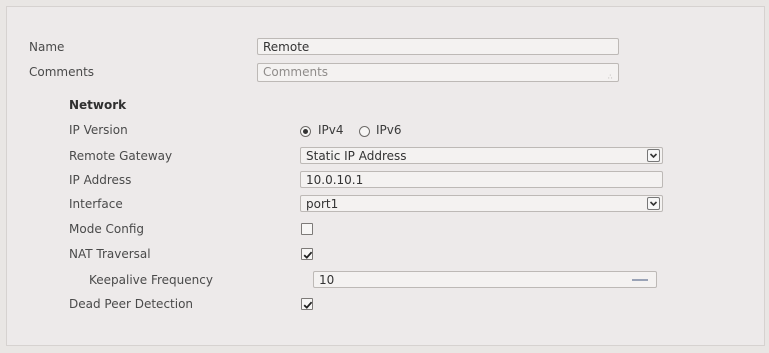 The width and height of the screenshot is (769, 353). What do you see at coordinates (485, 279) in the screenshot?
I see `keepalive-frequency-input: 10` at bounding box center [485, 279].